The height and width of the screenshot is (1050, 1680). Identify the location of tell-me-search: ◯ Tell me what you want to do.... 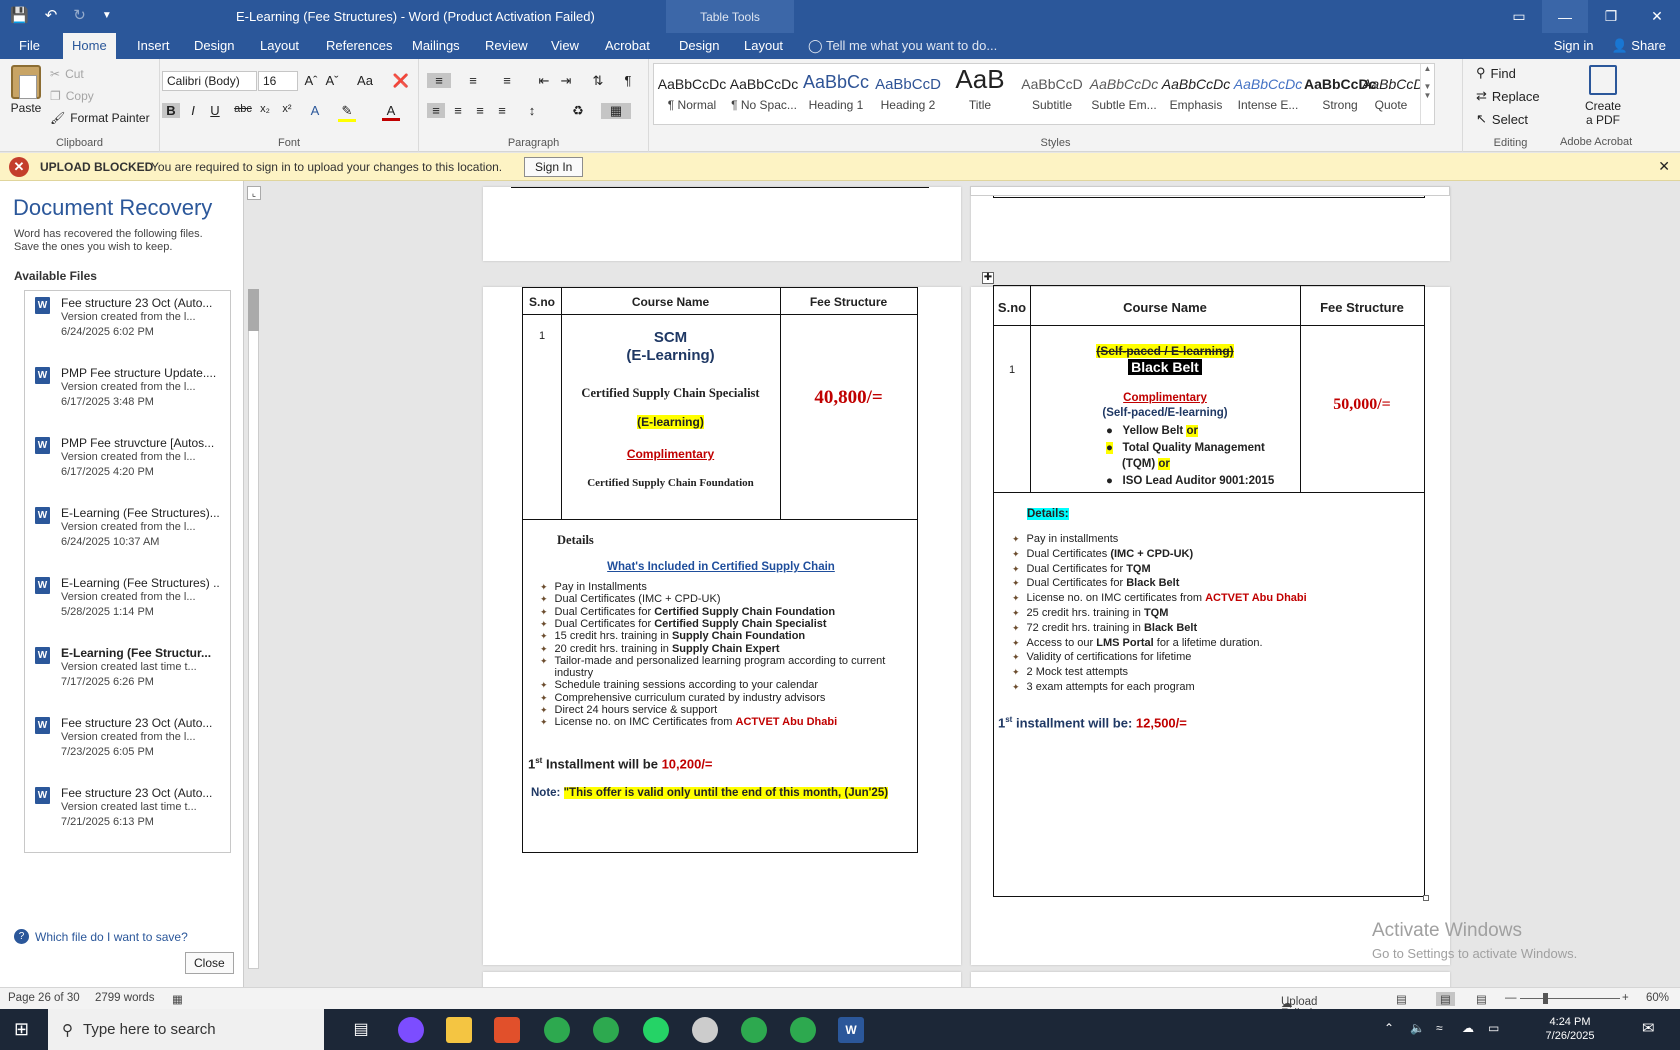
(902, 46).